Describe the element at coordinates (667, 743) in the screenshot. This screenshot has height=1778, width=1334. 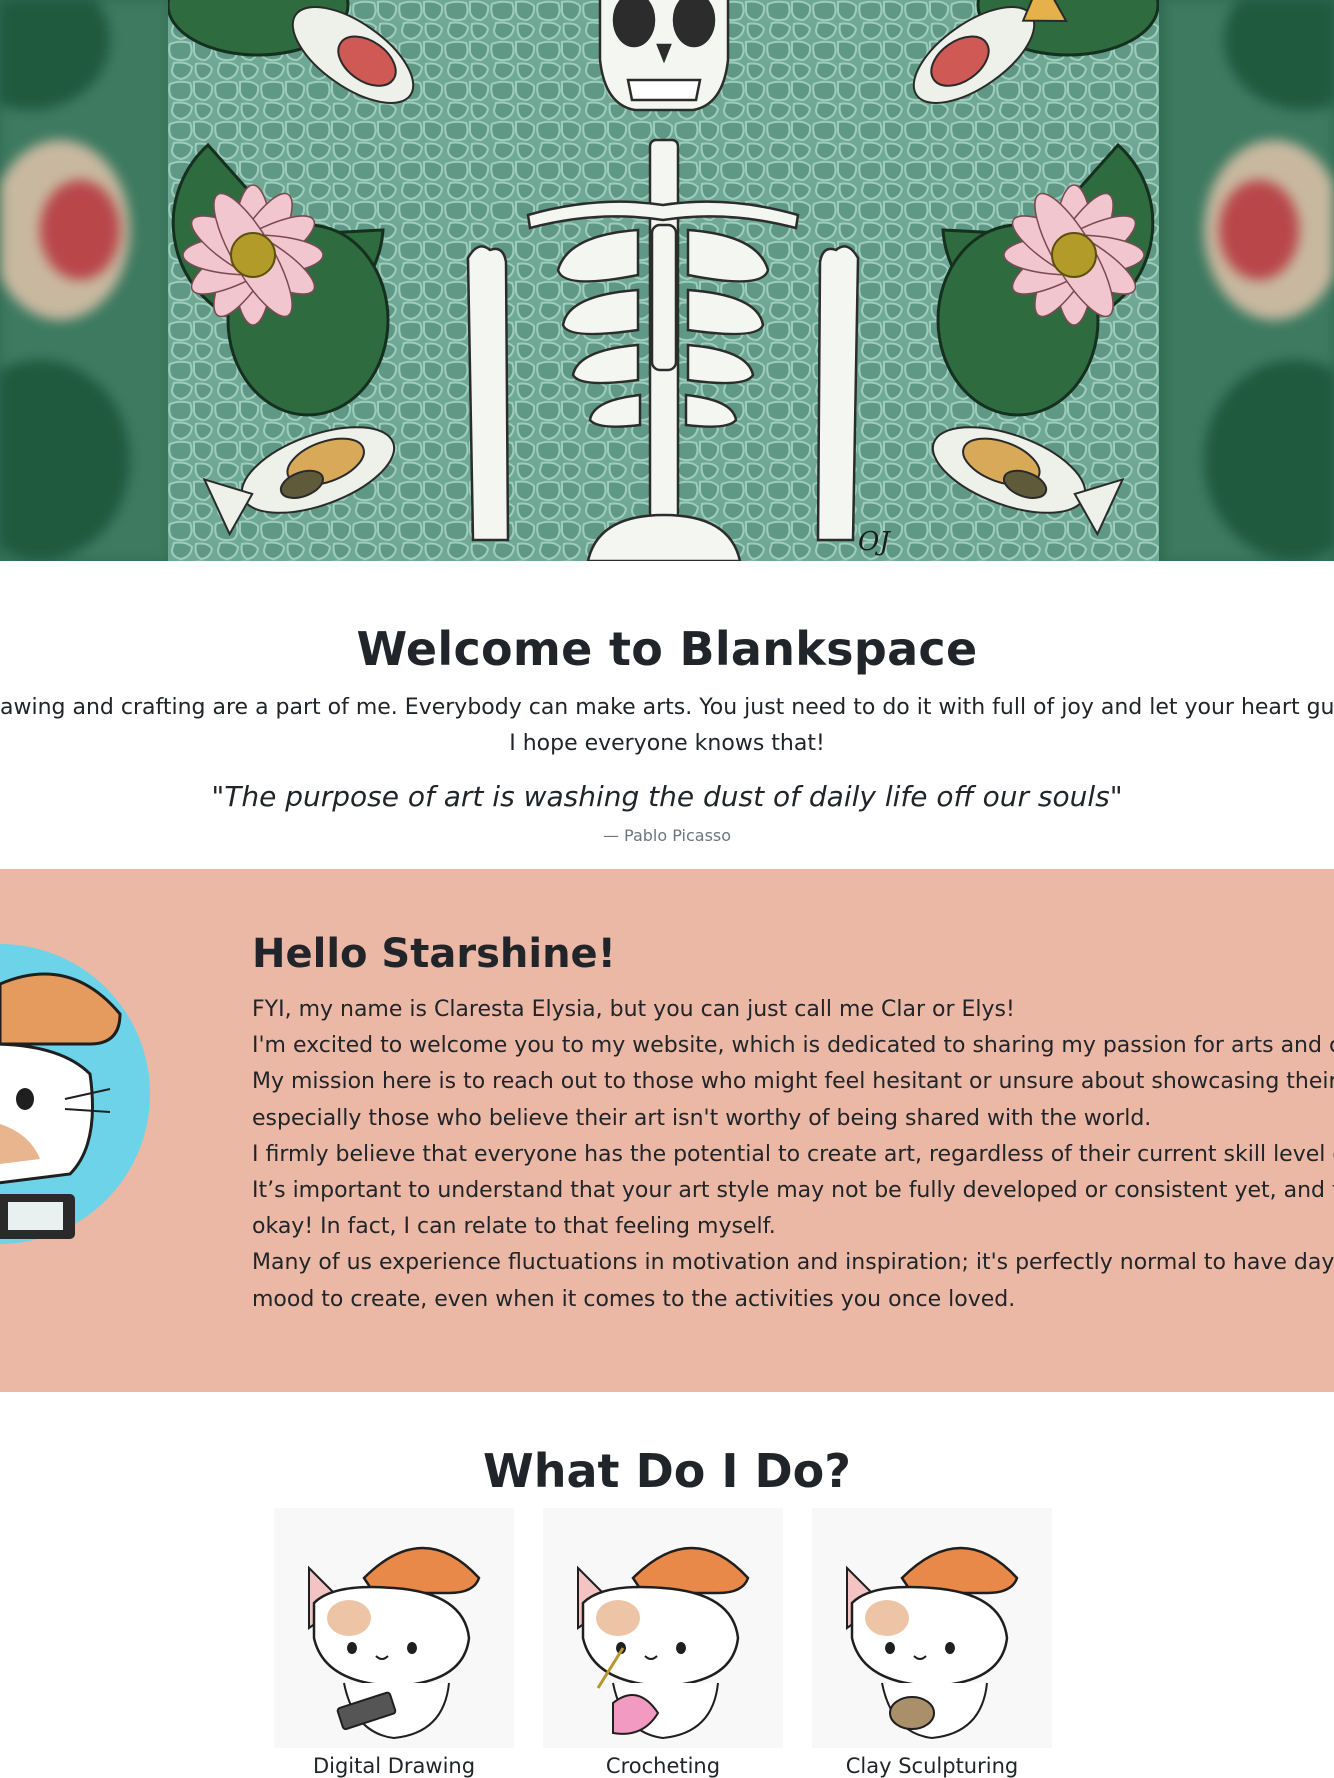
I see `welcome-text-line-2: I hope everyone knows that!` at that location.